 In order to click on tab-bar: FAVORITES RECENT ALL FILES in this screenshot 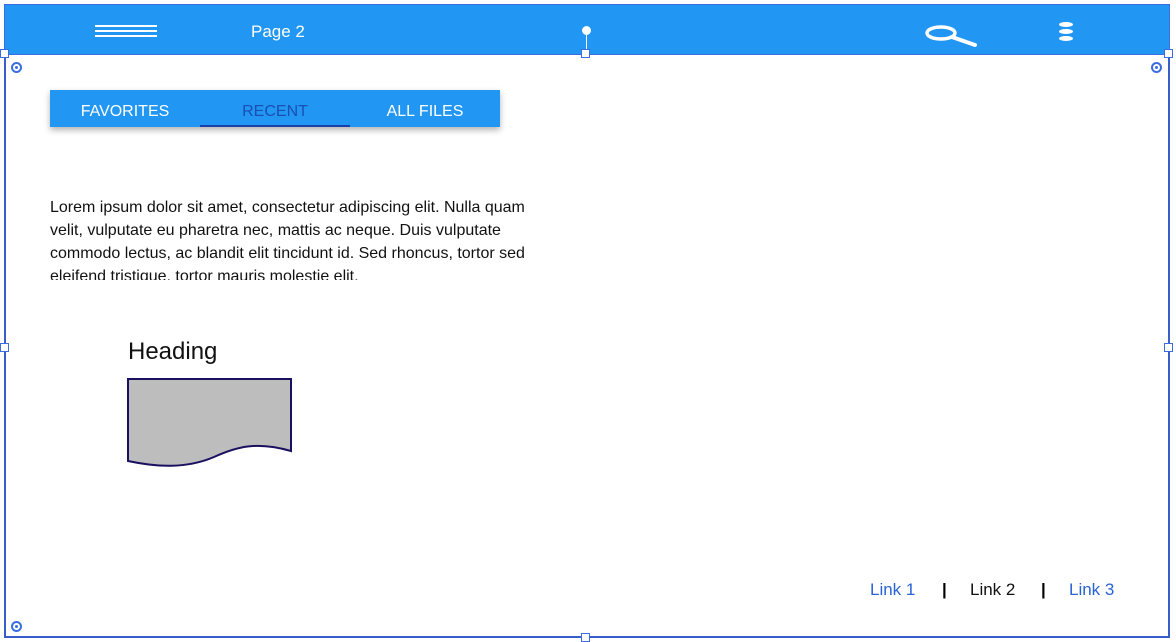, I will do `click(275, 108)`.